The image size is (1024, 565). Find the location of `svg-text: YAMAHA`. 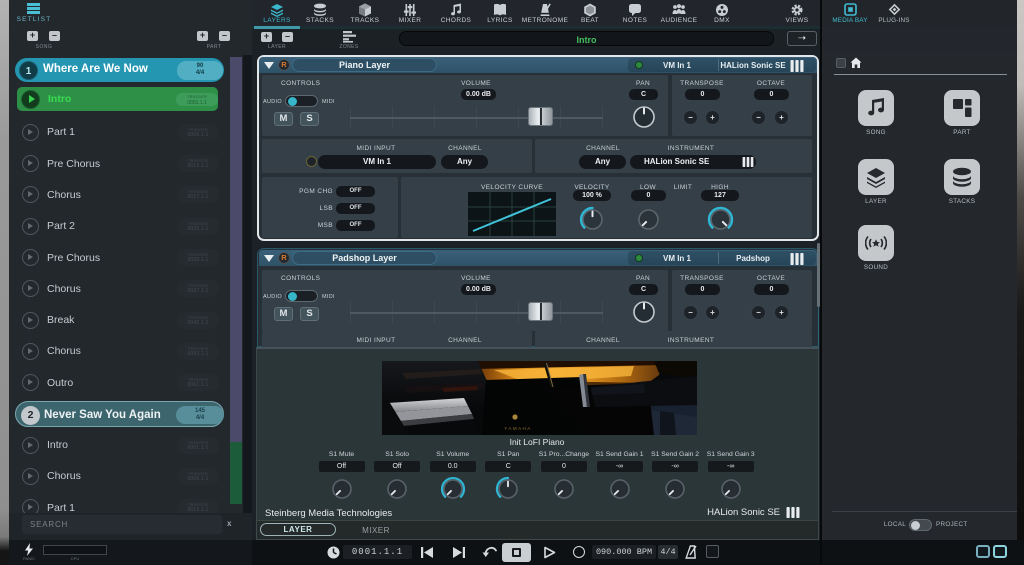

svg-text: YAMAHA is located at coordinates (517, 428).